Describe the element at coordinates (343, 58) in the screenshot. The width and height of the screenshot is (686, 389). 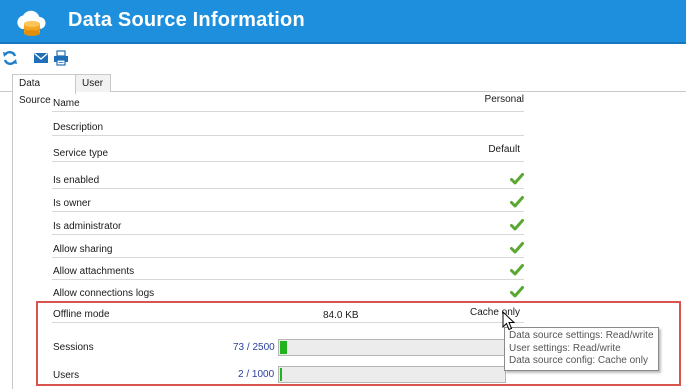
I see `toolbar` at that location.